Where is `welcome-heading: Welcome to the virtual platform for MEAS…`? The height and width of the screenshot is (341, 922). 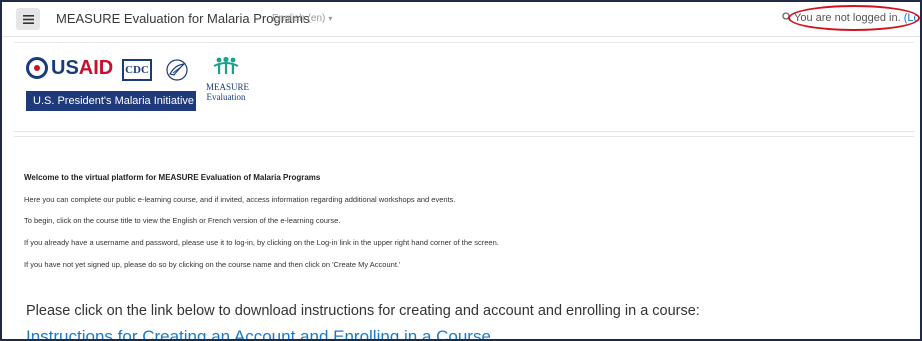 welcome-heading: Welcome to the virtual platform for MEAS… is located at coordinates (172, 177).